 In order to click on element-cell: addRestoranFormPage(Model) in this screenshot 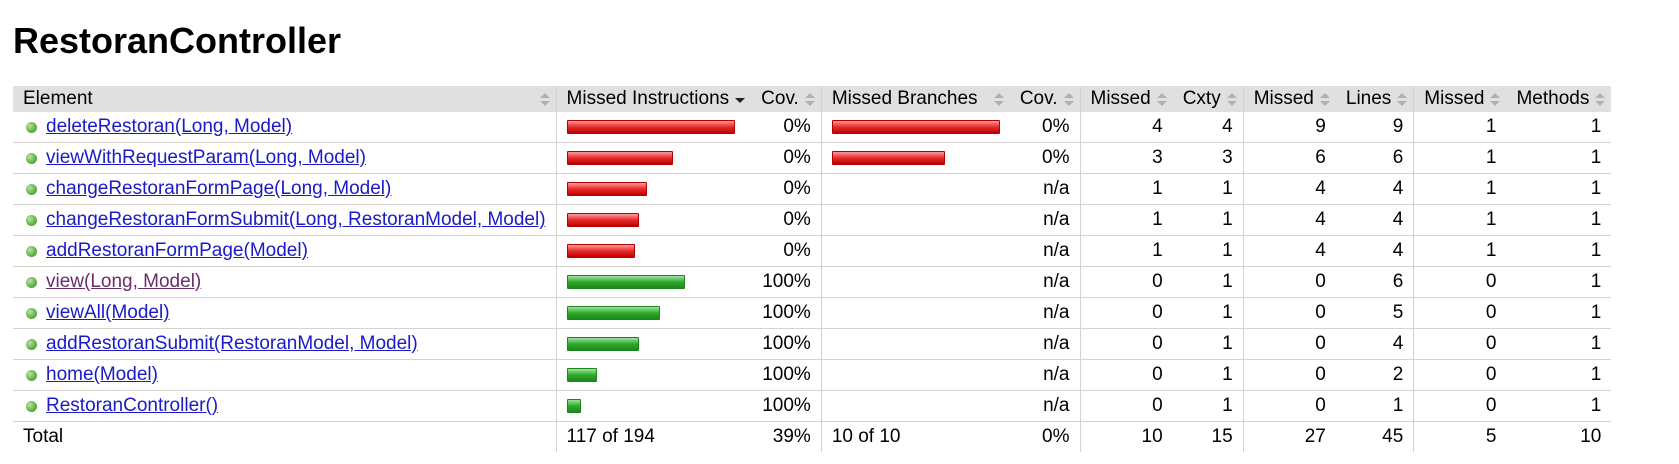, I will do `click(285, 251)`.